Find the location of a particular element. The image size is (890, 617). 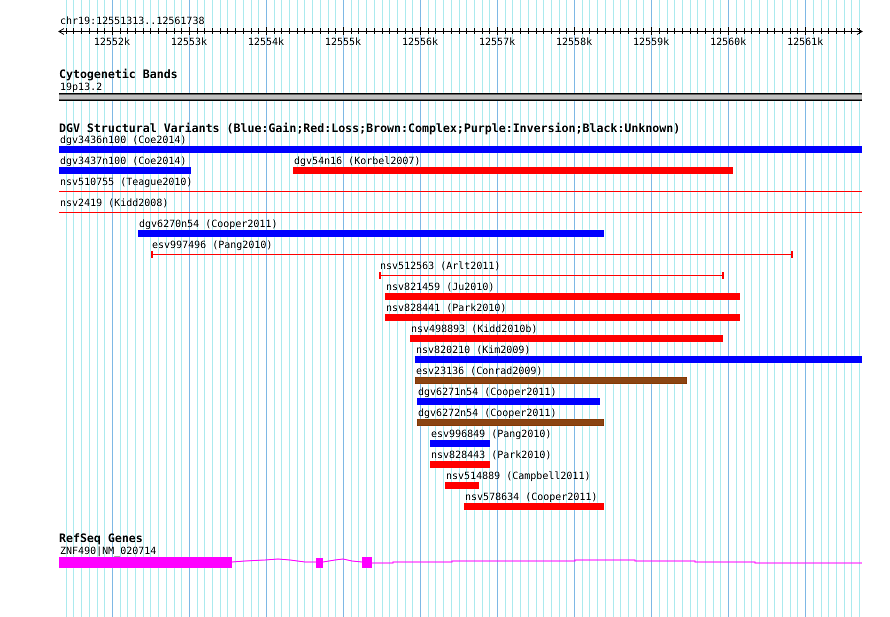

tick-label: 12557k is located at coordinates (497, 42).